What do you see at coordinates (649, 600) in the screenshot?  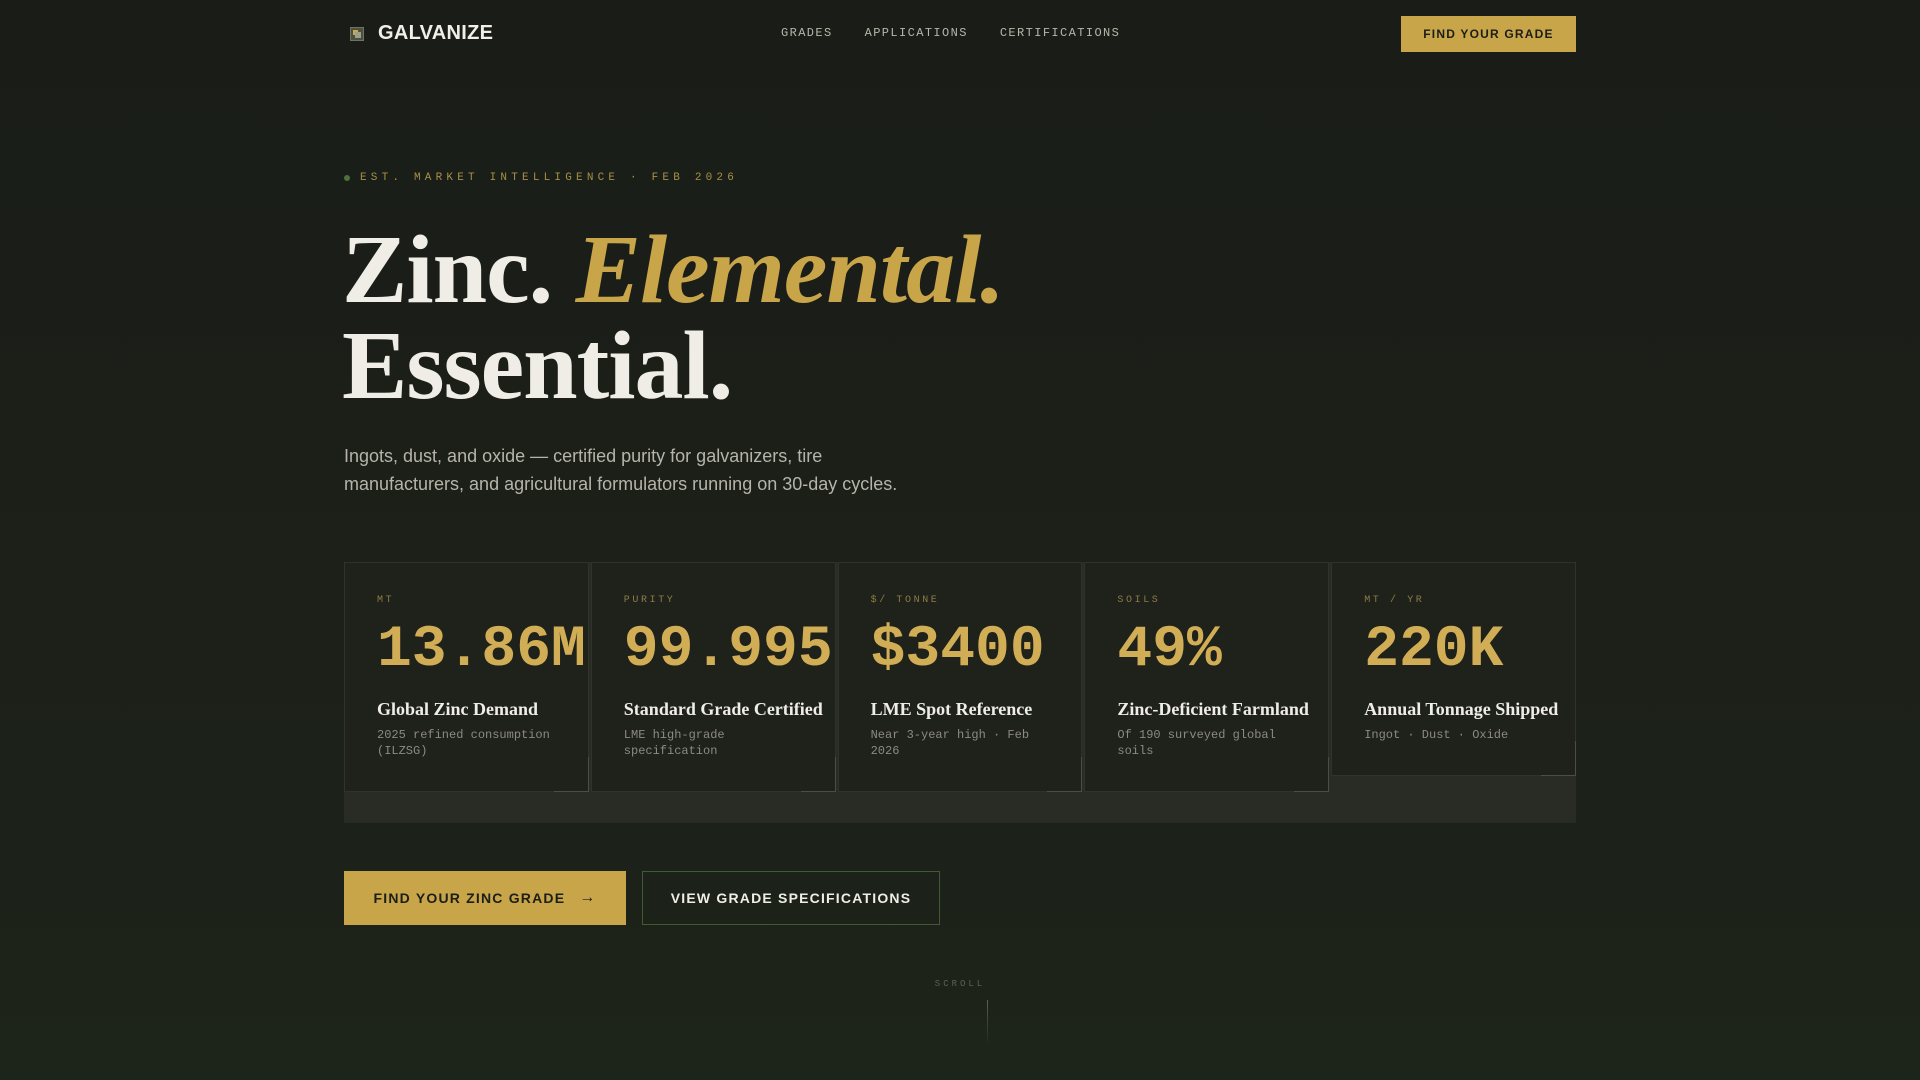 I see `stat-label: PURITY` at bounding box center [649, 600].